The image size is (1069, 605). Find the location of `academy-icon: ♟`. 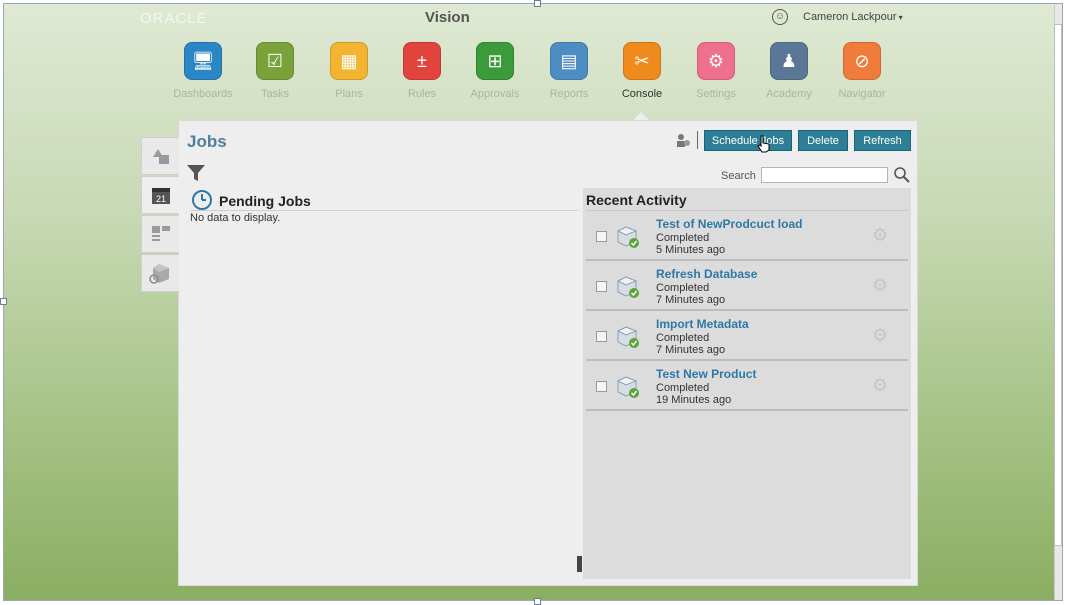

academy-icon: ♟ is located at coordinates (789, 61).